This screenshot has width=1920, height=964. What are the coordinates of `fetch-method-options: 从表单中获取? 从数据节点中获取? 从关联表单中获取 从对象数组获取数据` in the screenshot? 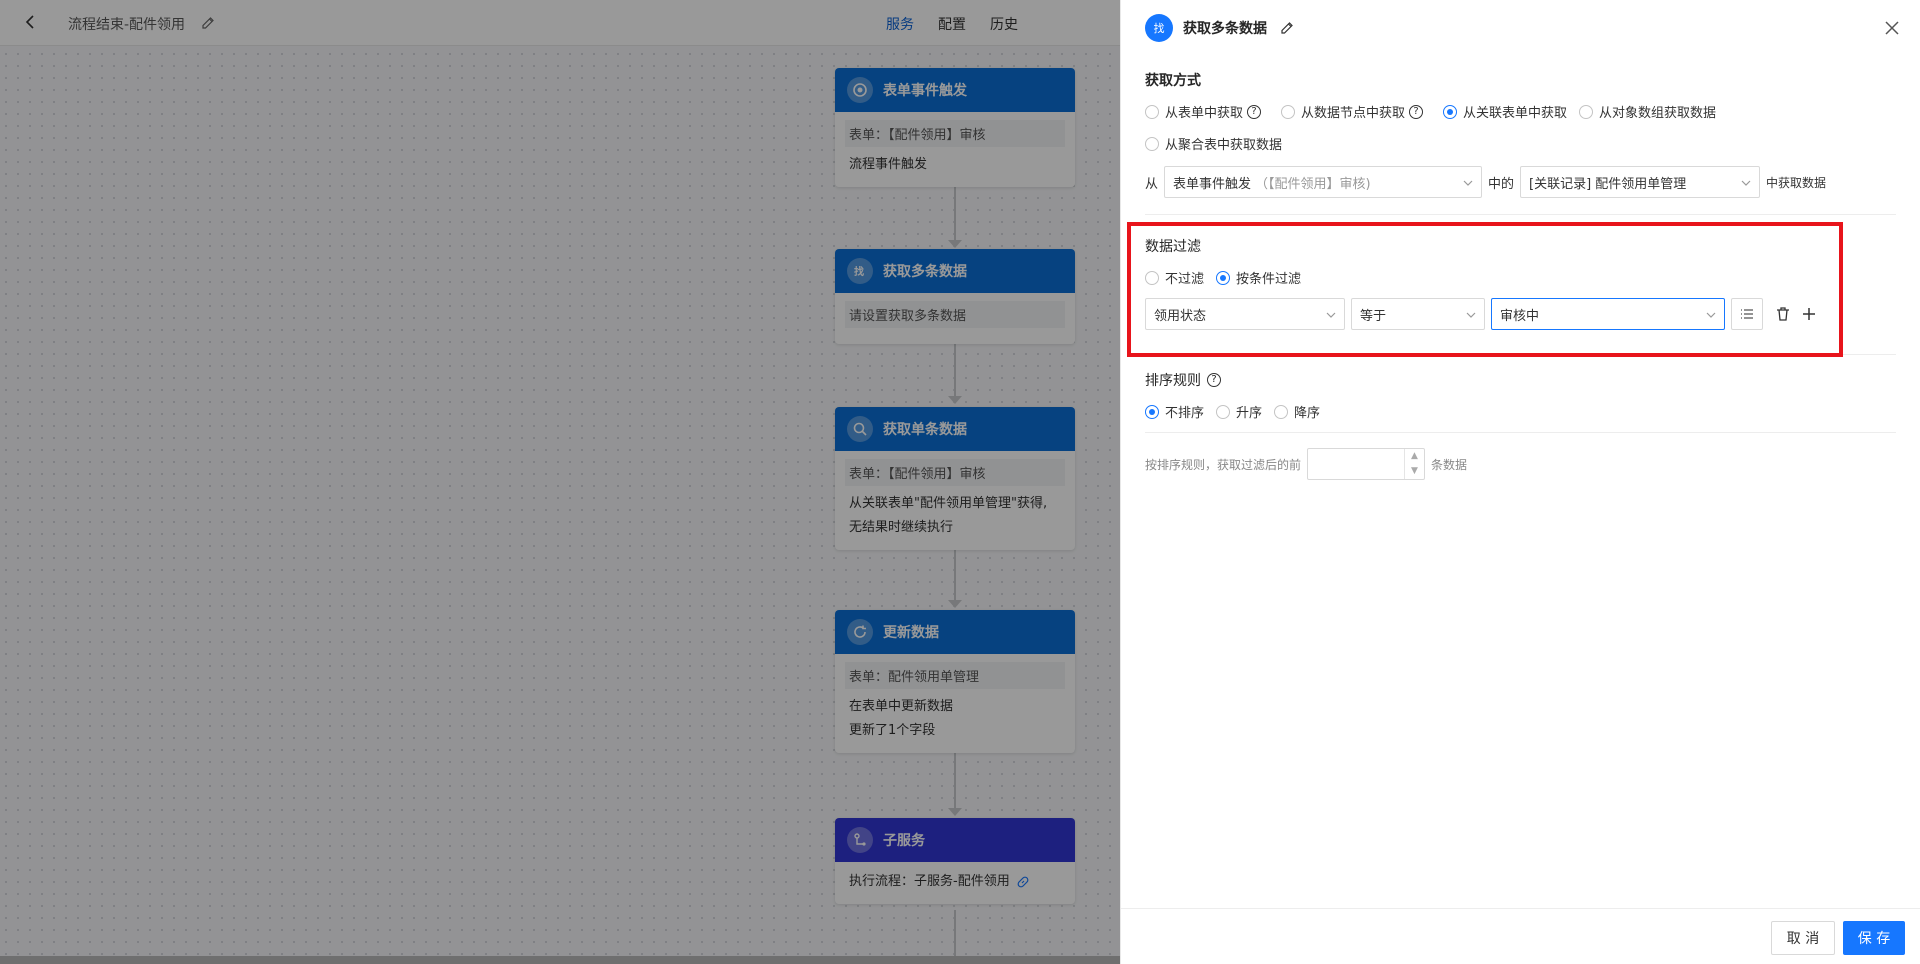 It's located at (1436, 111).